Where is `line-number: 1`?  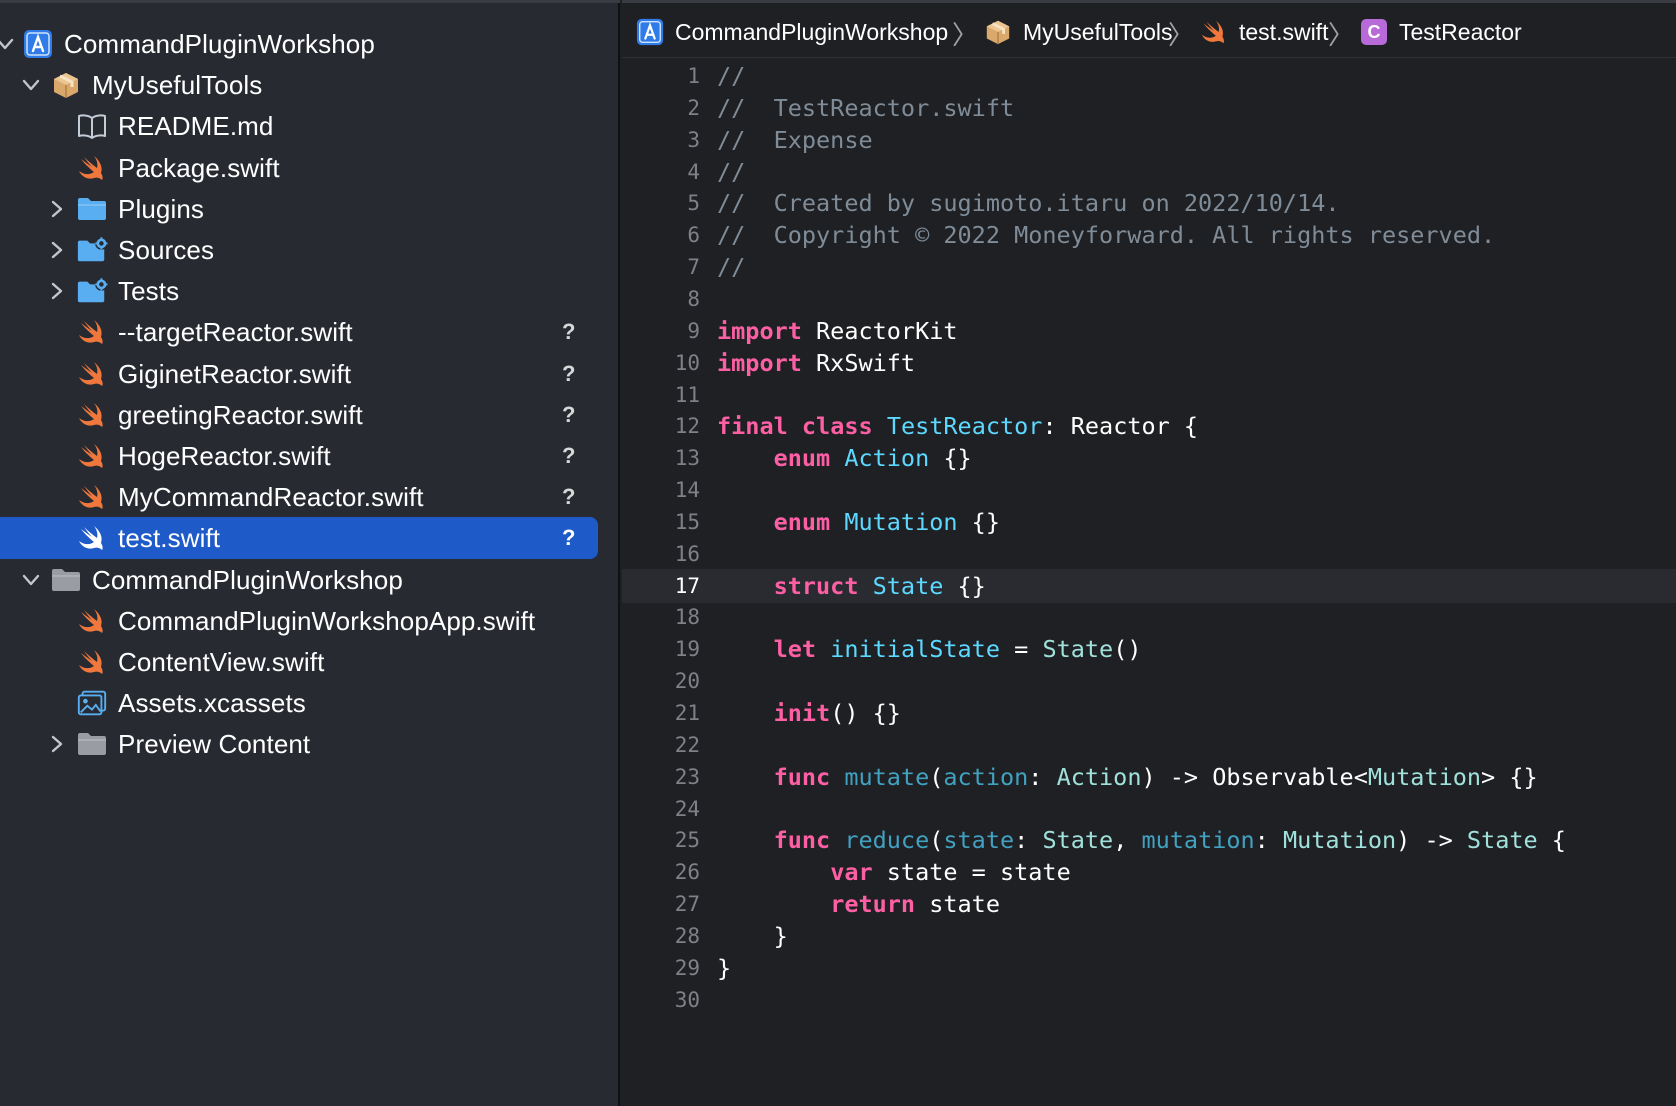
line-number: 1 is located at coordinates (693, 76).